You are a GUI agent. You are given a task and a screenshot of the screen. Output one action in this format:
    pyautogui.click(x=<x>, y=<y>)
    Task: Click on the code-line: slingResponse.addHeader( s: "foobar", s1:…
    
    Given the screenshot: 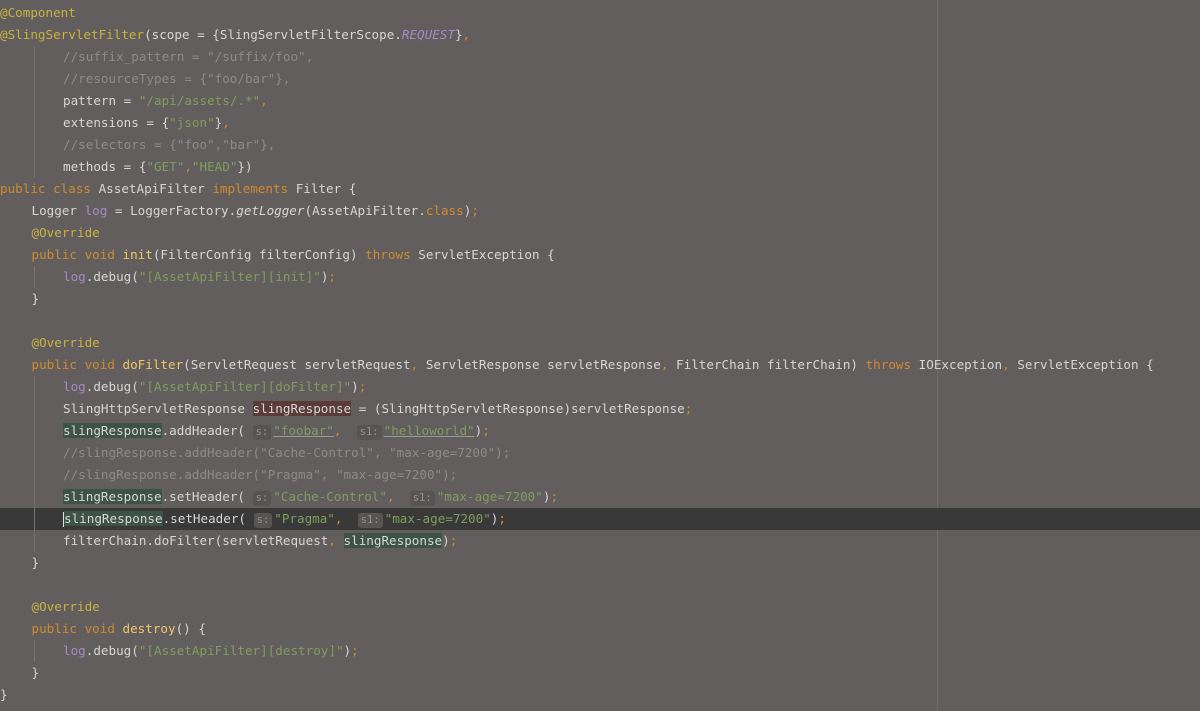 What is the action you would take?
    pyautogui.click(x=600, y=431)
    